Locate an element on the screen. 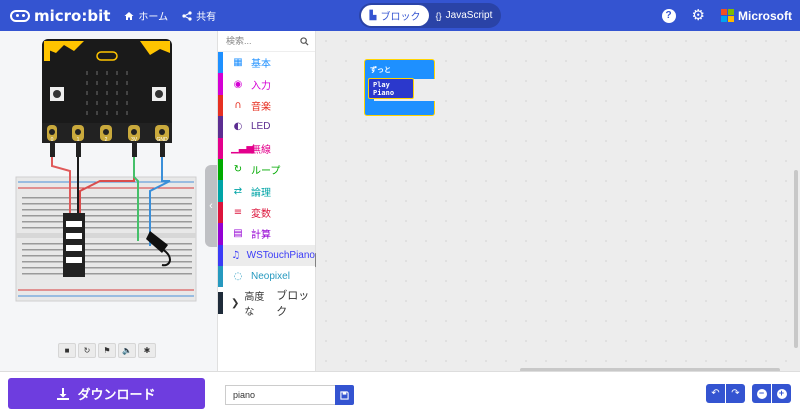 The width and height of the screenshot is (800, 413). project-name-input is located at coordinates (280, 395).